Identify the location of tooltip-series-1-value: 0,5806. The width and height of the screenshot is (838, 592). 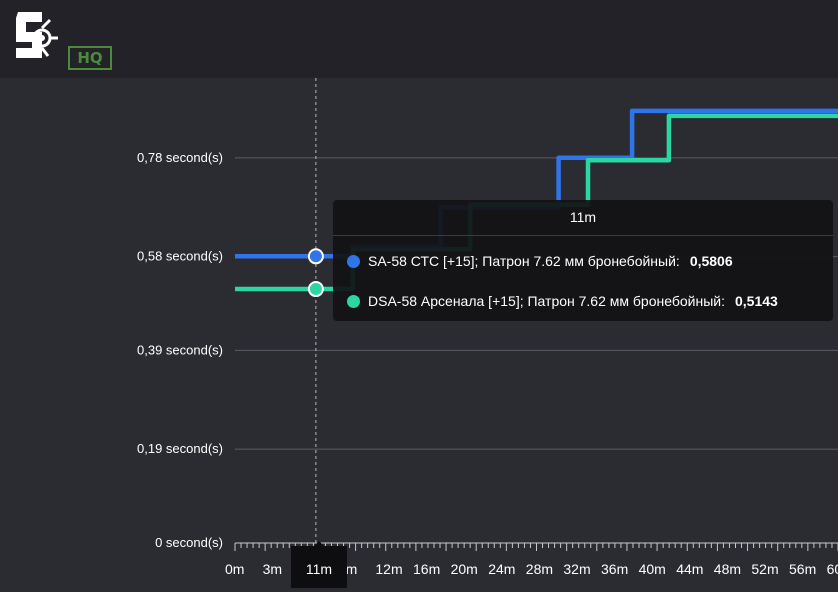
(711, 261).